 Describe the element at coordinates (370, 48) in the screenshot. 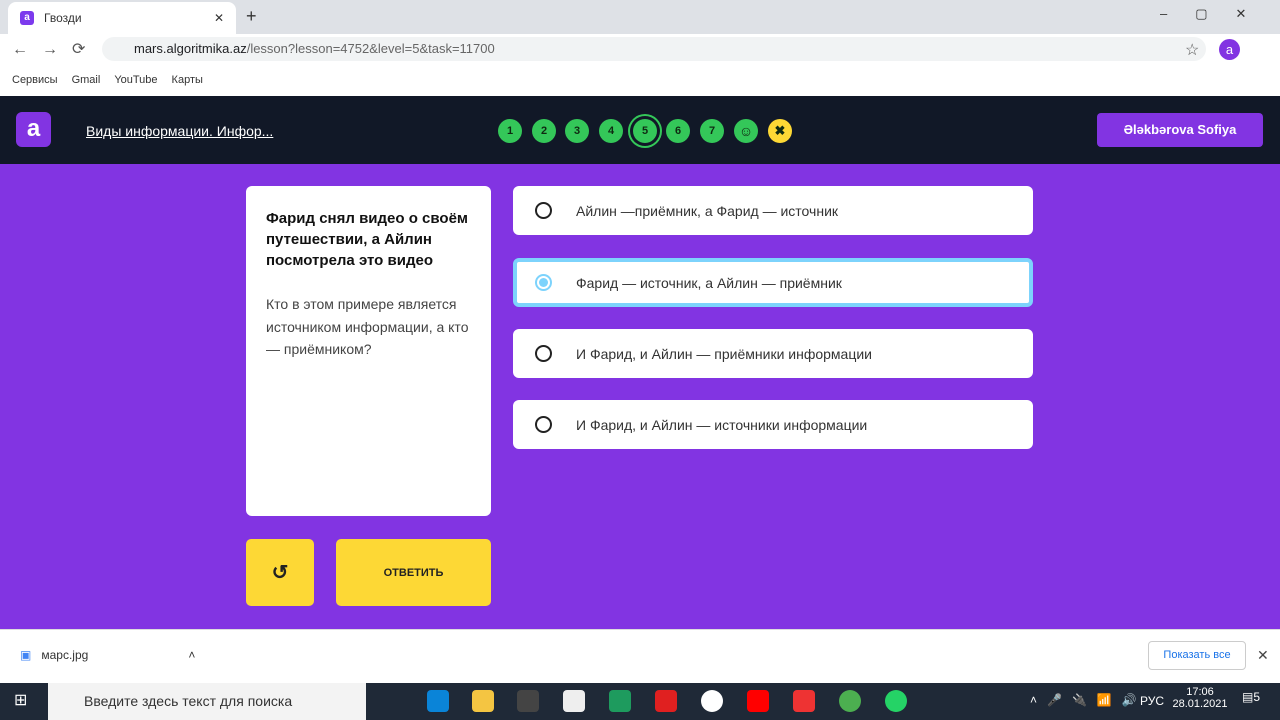

I see `url-path: /lesson?lesson=4752&level=5&task=11700` at that location.